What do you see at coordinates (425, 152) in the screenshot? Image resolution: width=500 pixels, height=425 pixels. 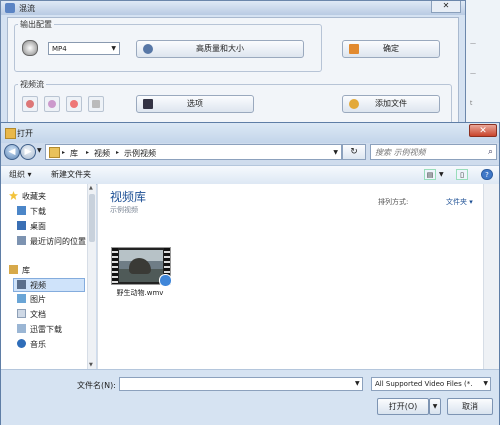 I see `search-input` at bounding box center [425, 152].